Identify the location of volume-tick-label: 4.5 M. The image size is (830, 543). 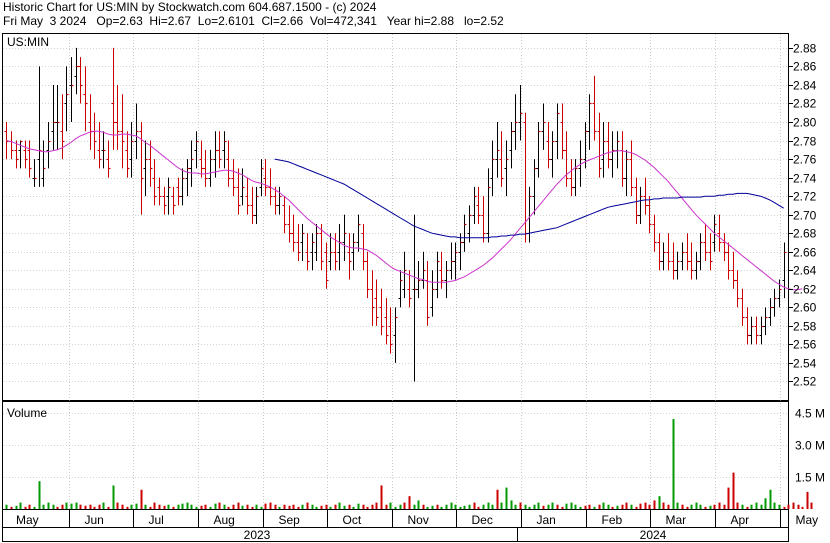
(810, 414).